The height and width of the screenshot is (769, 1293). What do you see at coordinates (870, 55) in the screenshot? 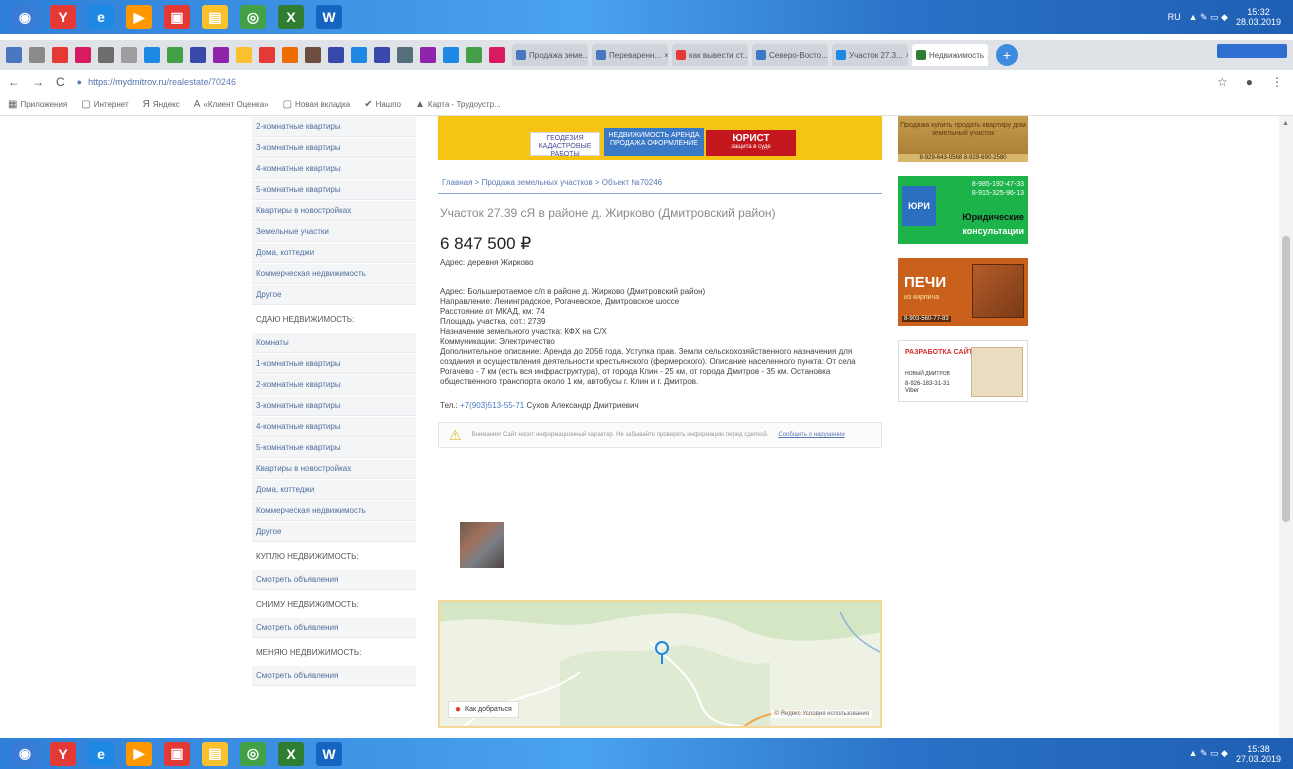
I see `browser-tab: Участок 27.3...×` at bounding box center [870, 55].